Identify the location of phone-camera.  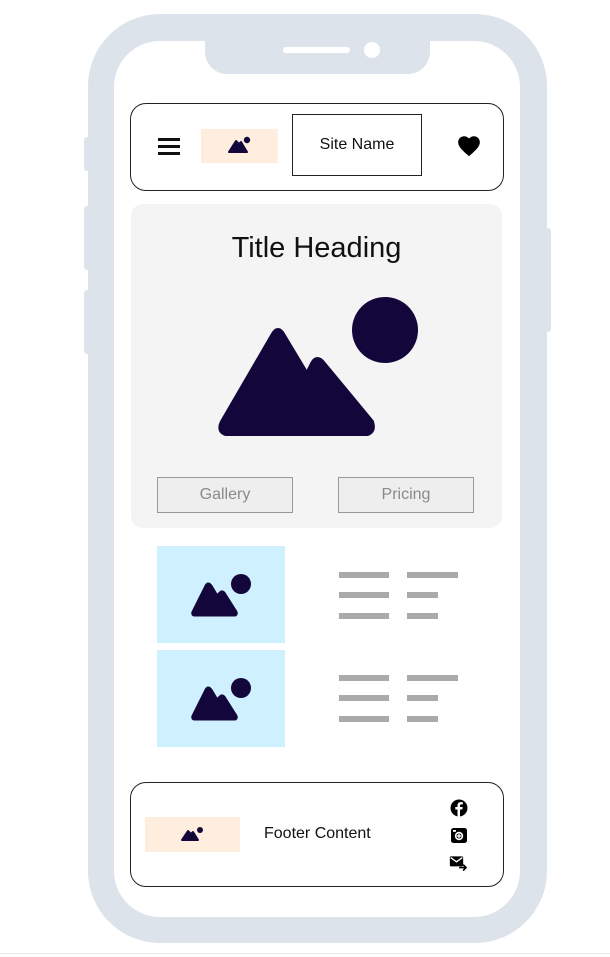
(372, 50).